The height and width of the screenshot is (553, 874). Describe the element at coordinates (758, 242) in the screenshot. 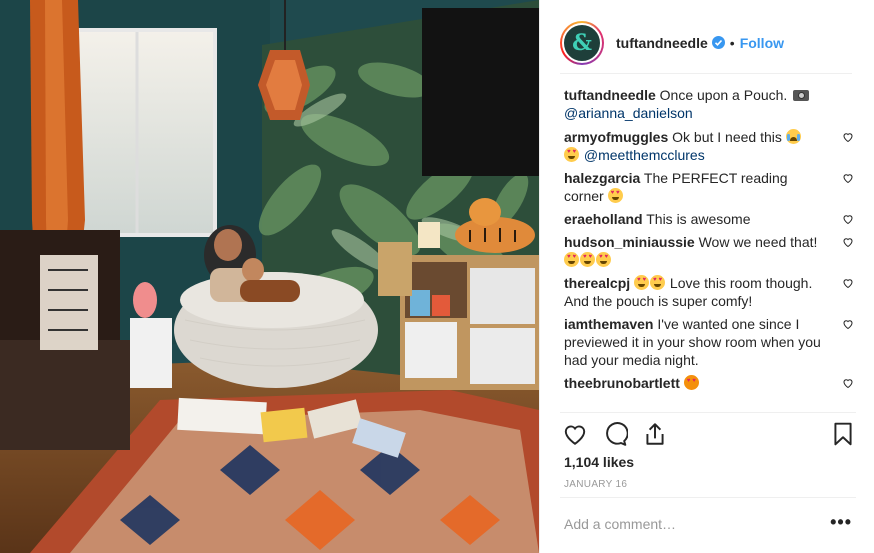

I see `comment-text: Wow we need that!` at that location.